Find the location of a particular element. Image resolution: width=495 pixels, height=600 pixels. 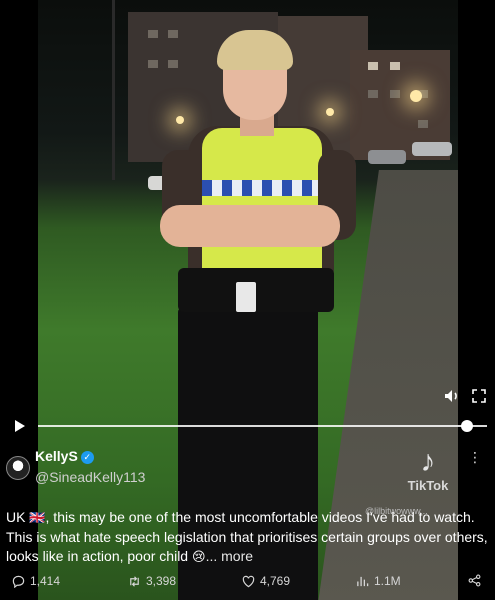

author-handle: @SineadKelly113 is located at coordinates (90, 477).